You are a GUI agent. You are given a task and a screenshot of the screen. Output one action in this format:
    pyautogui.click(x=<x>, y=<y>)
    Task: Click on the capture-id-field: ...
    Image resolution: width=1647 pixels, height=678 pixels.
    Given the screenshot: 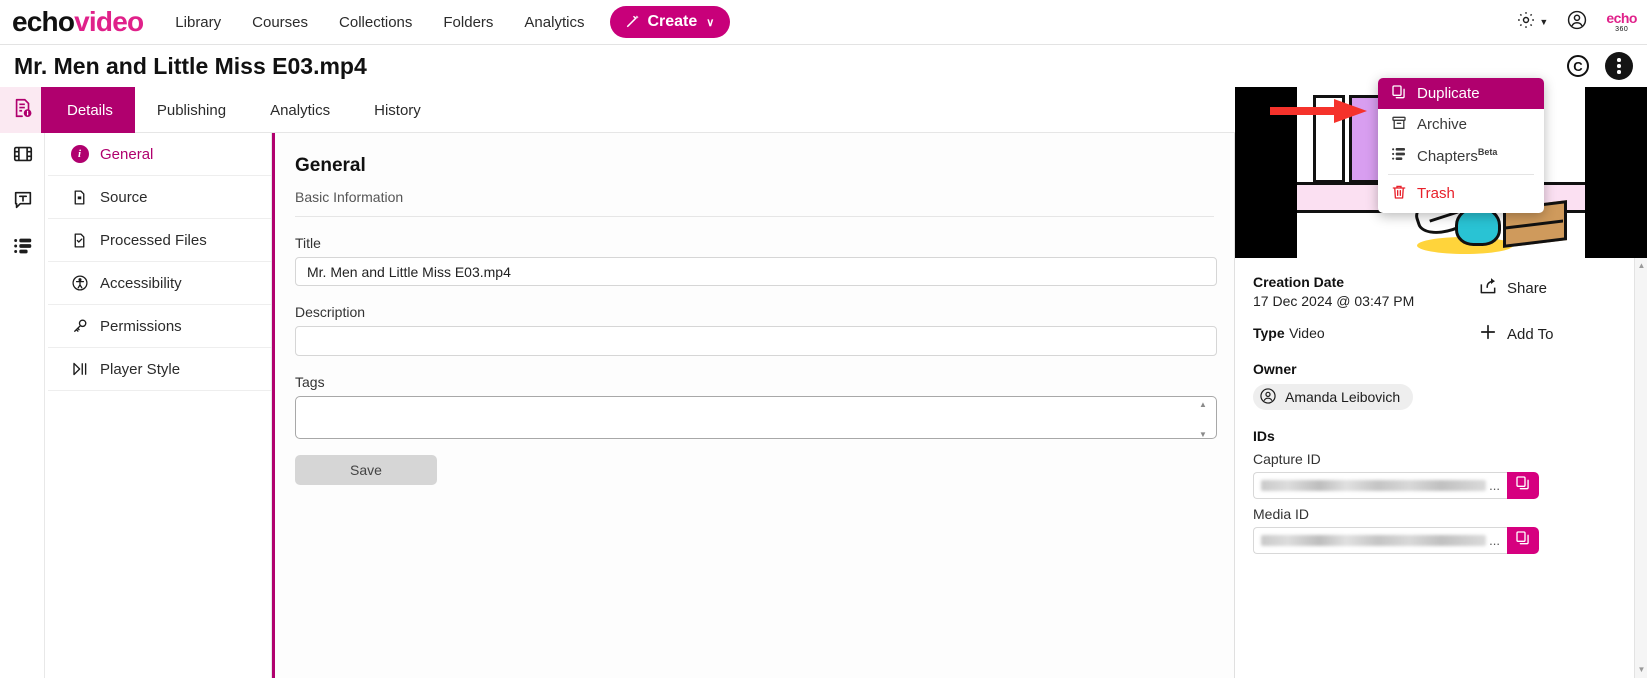 What is the action you would take?
    pyautogui.click(x=1380, y=485)
    